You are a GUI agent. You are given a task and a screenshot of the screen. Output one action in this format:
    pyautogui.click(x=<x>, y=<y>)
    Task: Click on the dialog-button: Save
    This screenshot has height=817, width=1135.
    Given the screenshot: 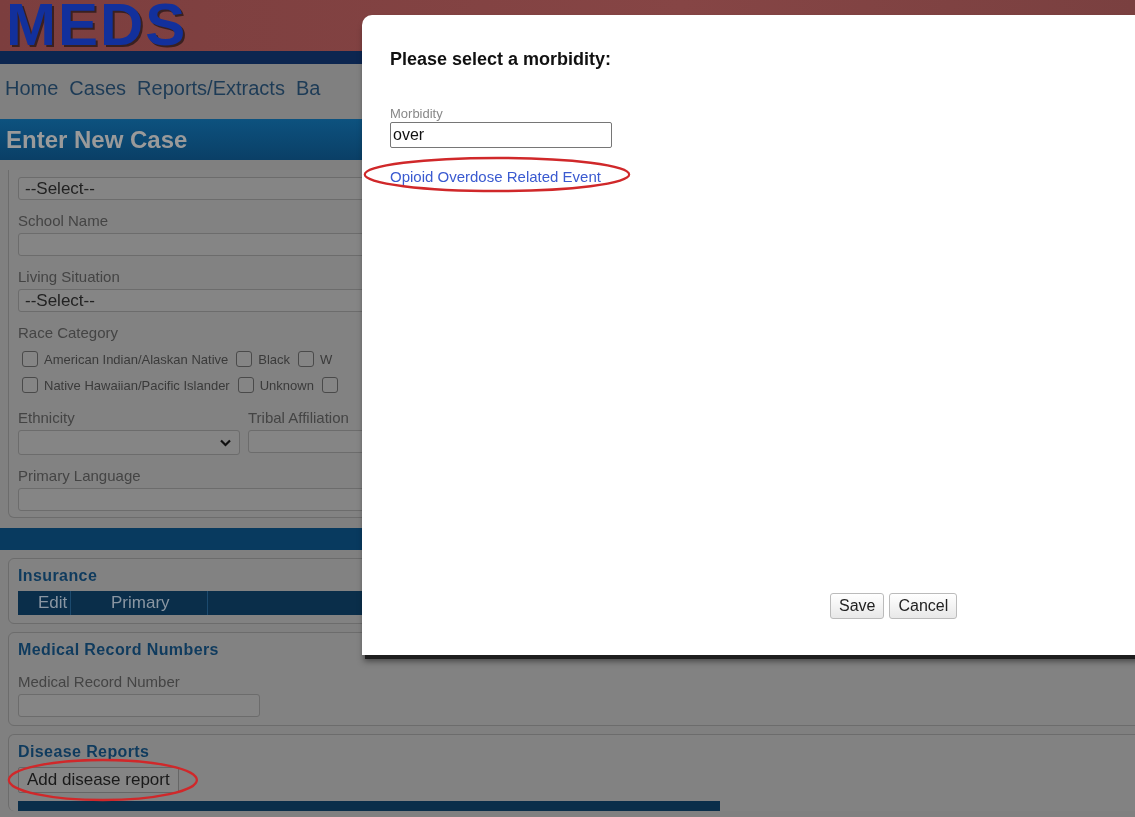 What is the action you would take?
    pyautogui.click(x=857, y=606)
    